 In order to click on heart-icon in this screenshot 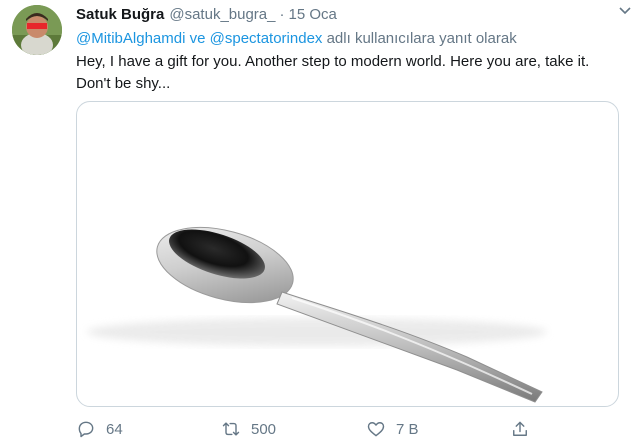, I will do `click(376, 429)`.